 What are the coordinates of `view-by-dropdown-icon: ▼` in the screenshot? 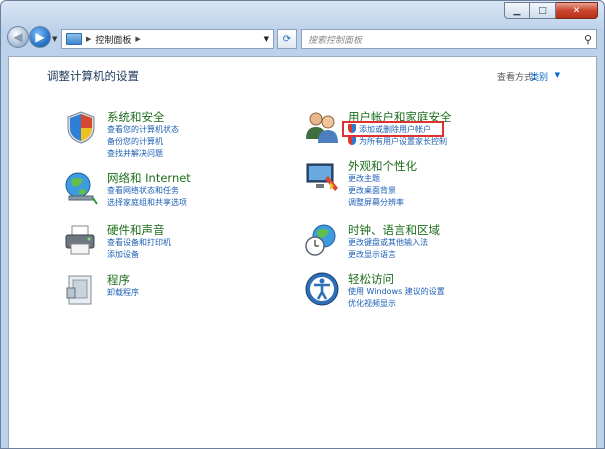 It's located at (557, 75).